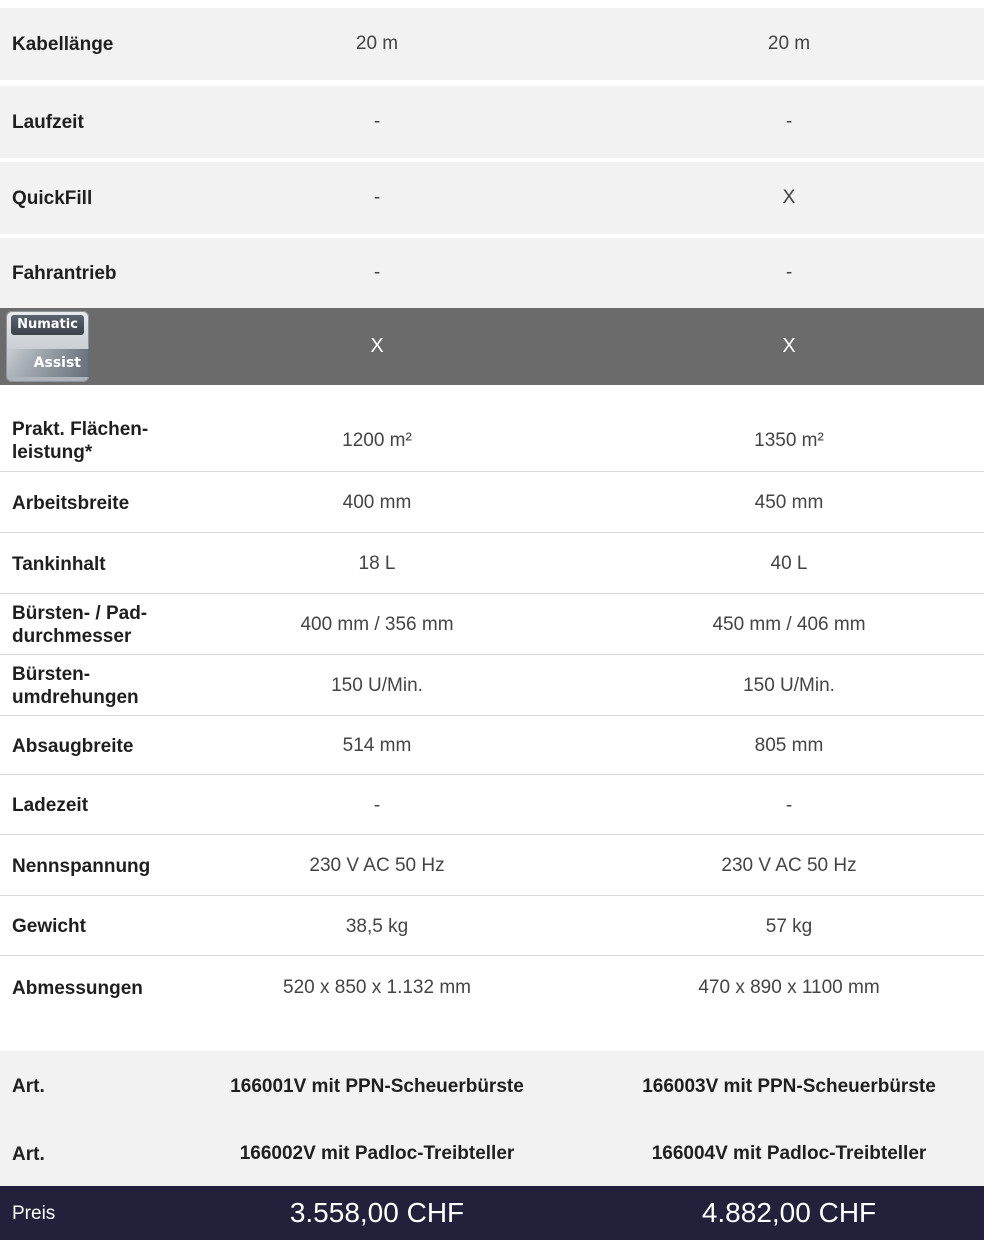 The height and width of the screenshot is (1240, 984). I want to click on article-number-model-1: 166001V mit PPN-Scheuerbürste, so click(377, 1086).